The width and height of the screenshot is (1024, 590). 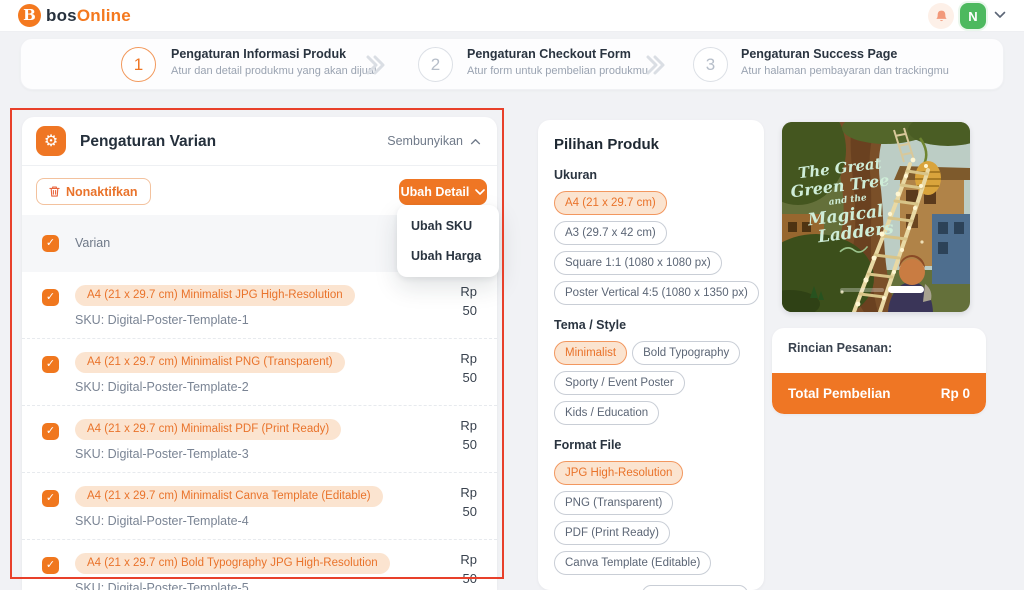 I want to click on edit-detail-button: Ubah Detail, so click(x=443, y=192).